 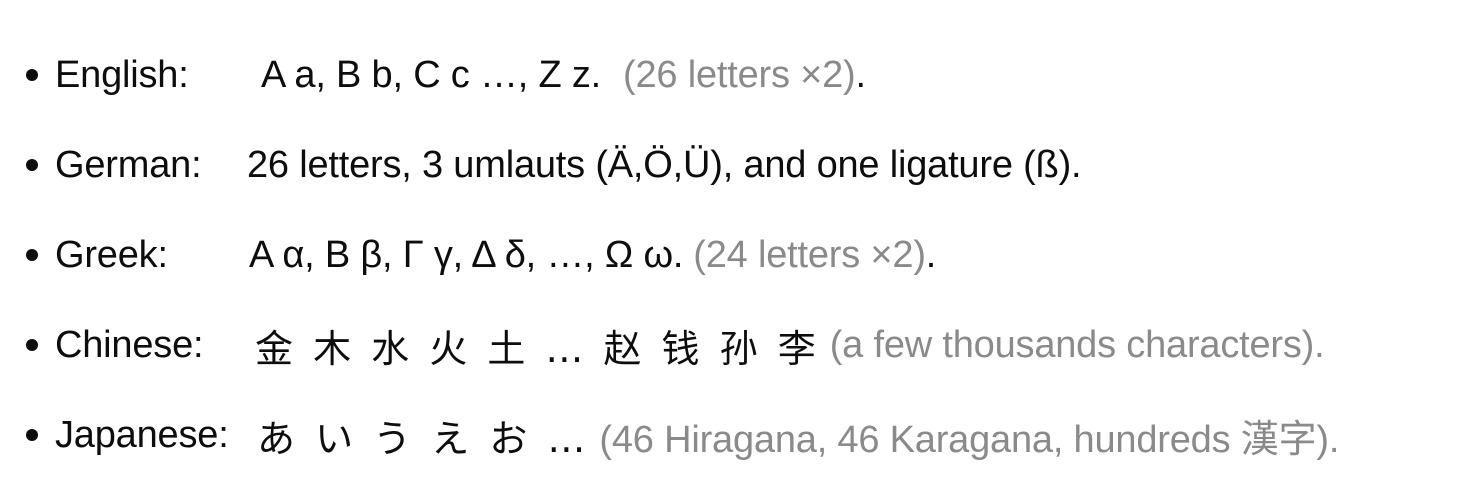 I want to click on language-label: Chinese:, so click(x=129, y=344).